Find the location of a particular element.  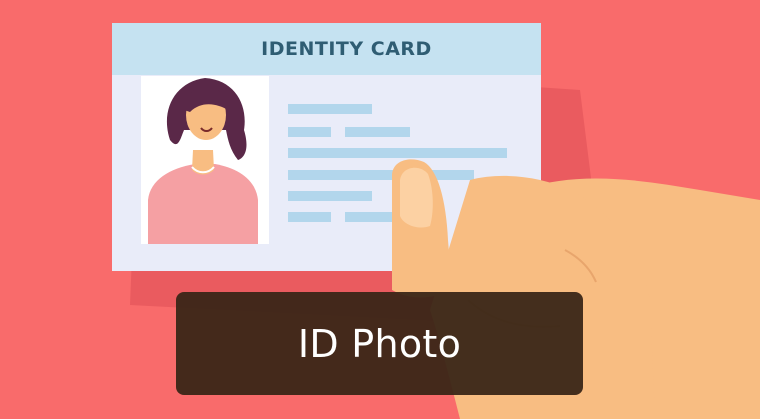

caption-text: ID Photo is located at coordinates (379, 343).